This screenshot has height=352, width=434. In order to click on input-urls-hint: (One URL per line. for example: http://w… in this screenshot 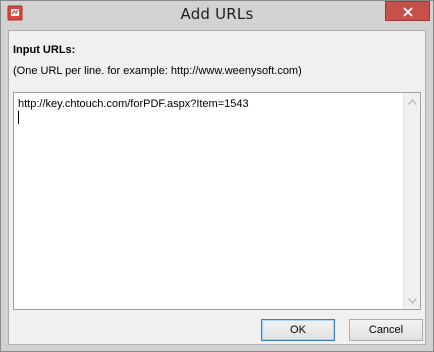, I will do `click(157, 71)`.